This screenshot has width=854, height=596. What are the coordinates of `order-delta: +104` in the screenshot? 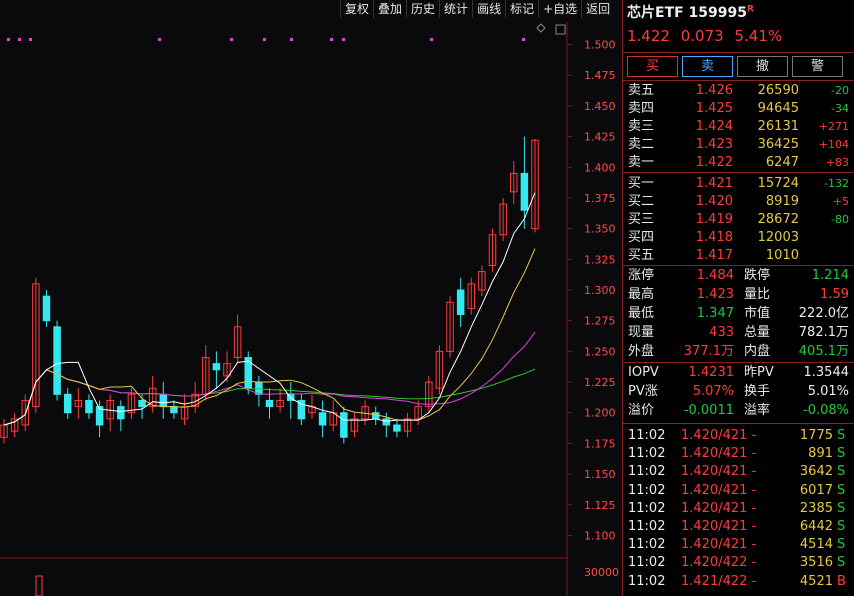 It's located at (833, 144).